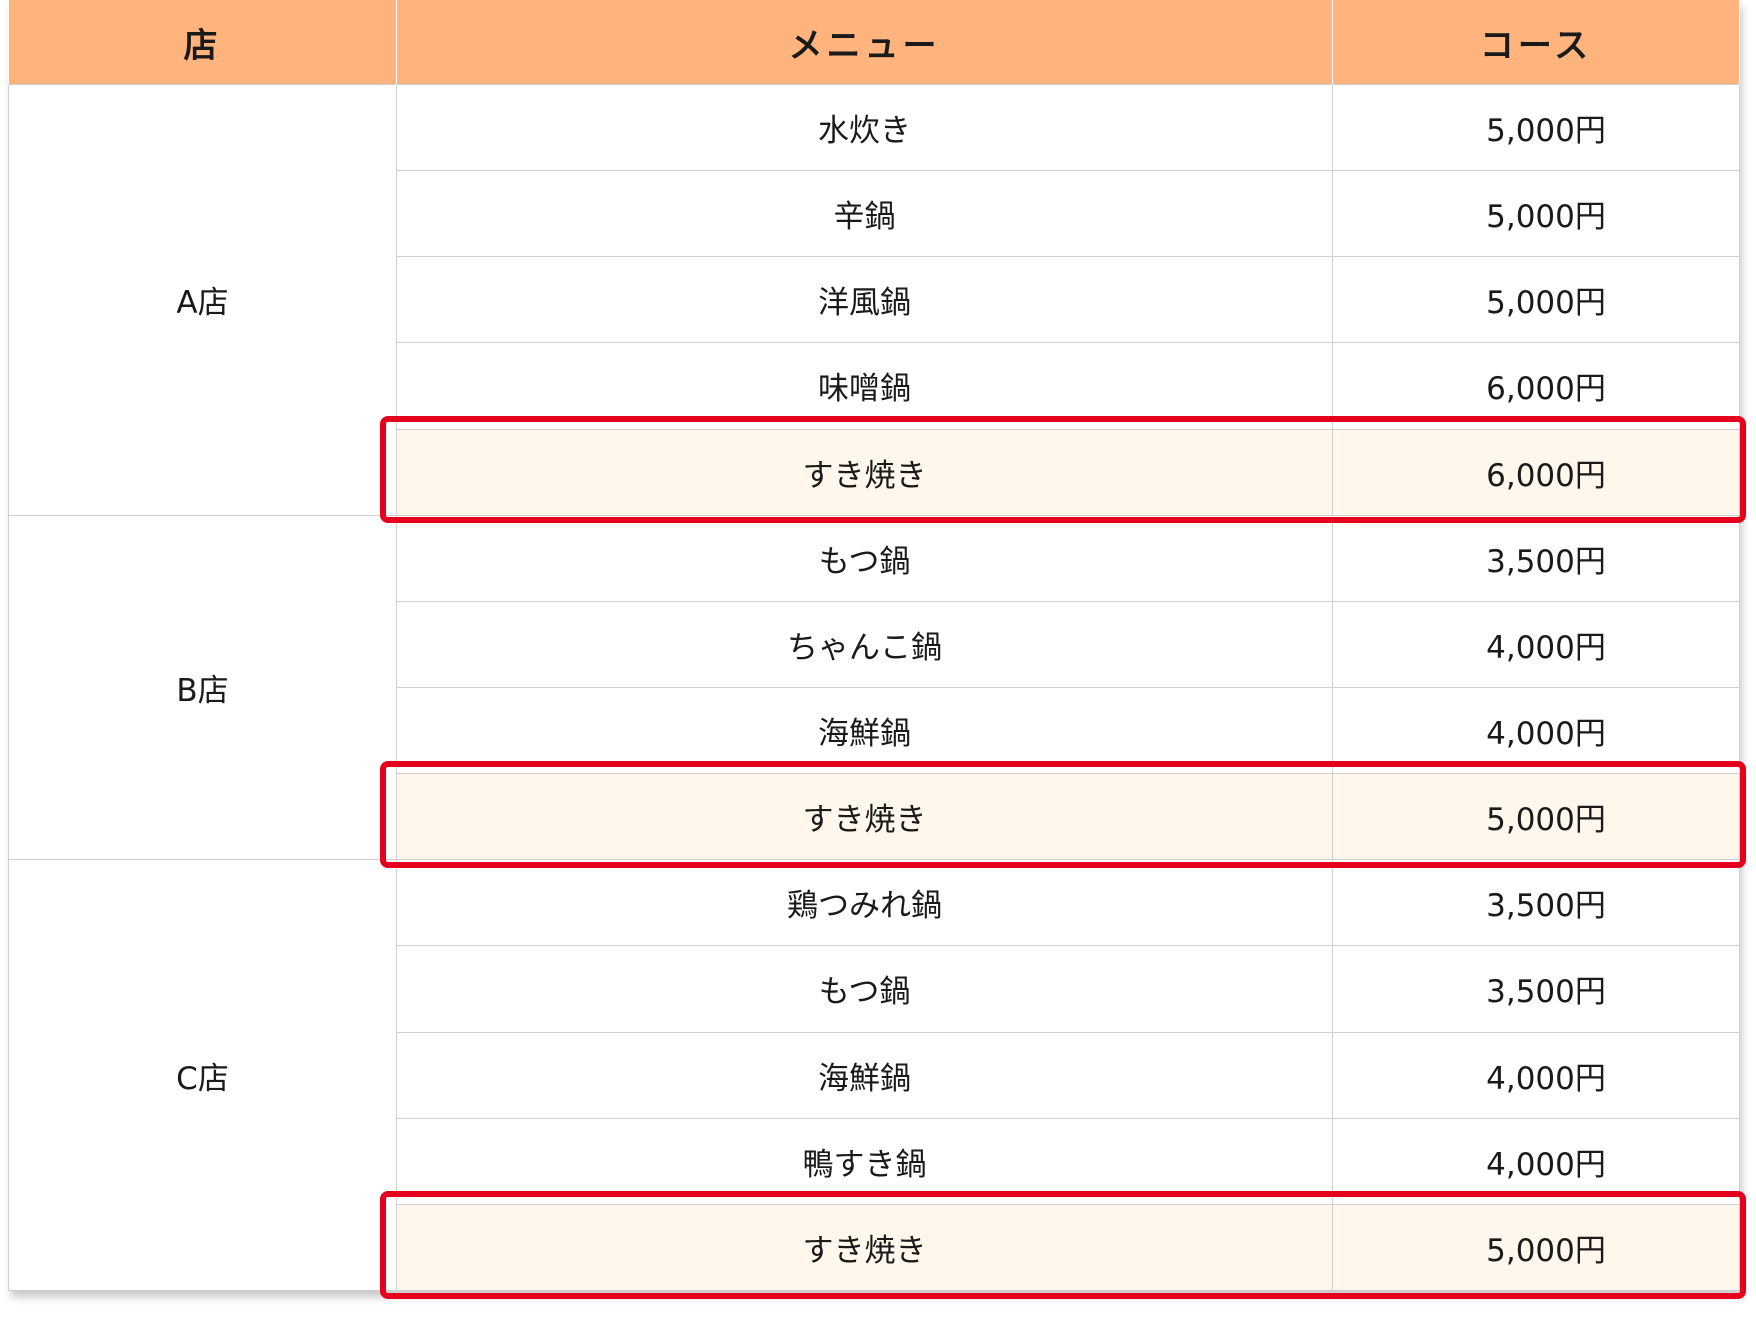  I want to click on header-course: コース, so click(1536, 42).